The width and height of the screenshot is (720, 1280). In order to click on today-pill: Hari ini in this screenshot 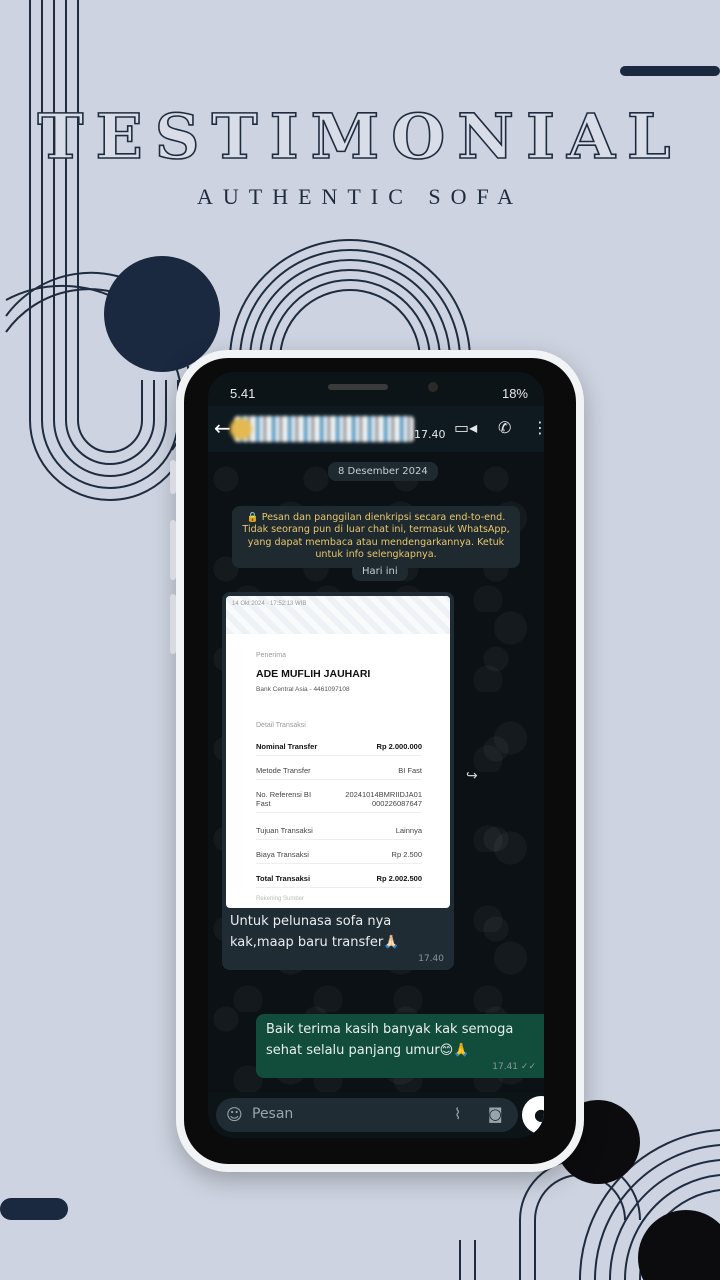, I will do `click(380, 571)`.